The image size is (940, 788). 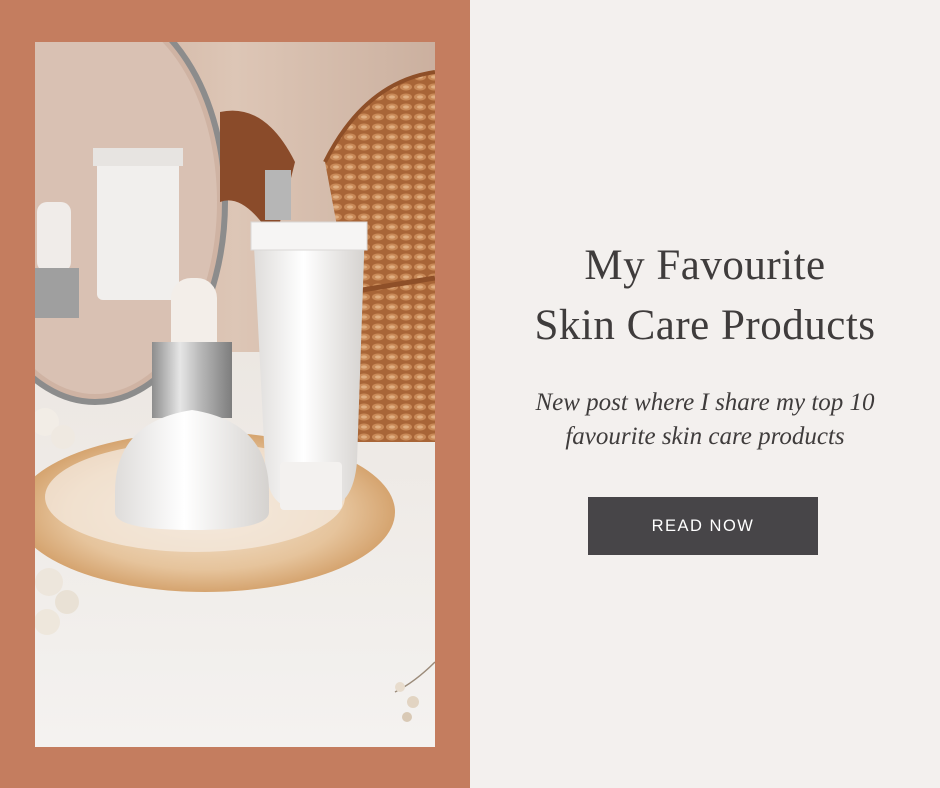 I want to click on title-line-2: Skin Care Products, so click(x=705, y=325).